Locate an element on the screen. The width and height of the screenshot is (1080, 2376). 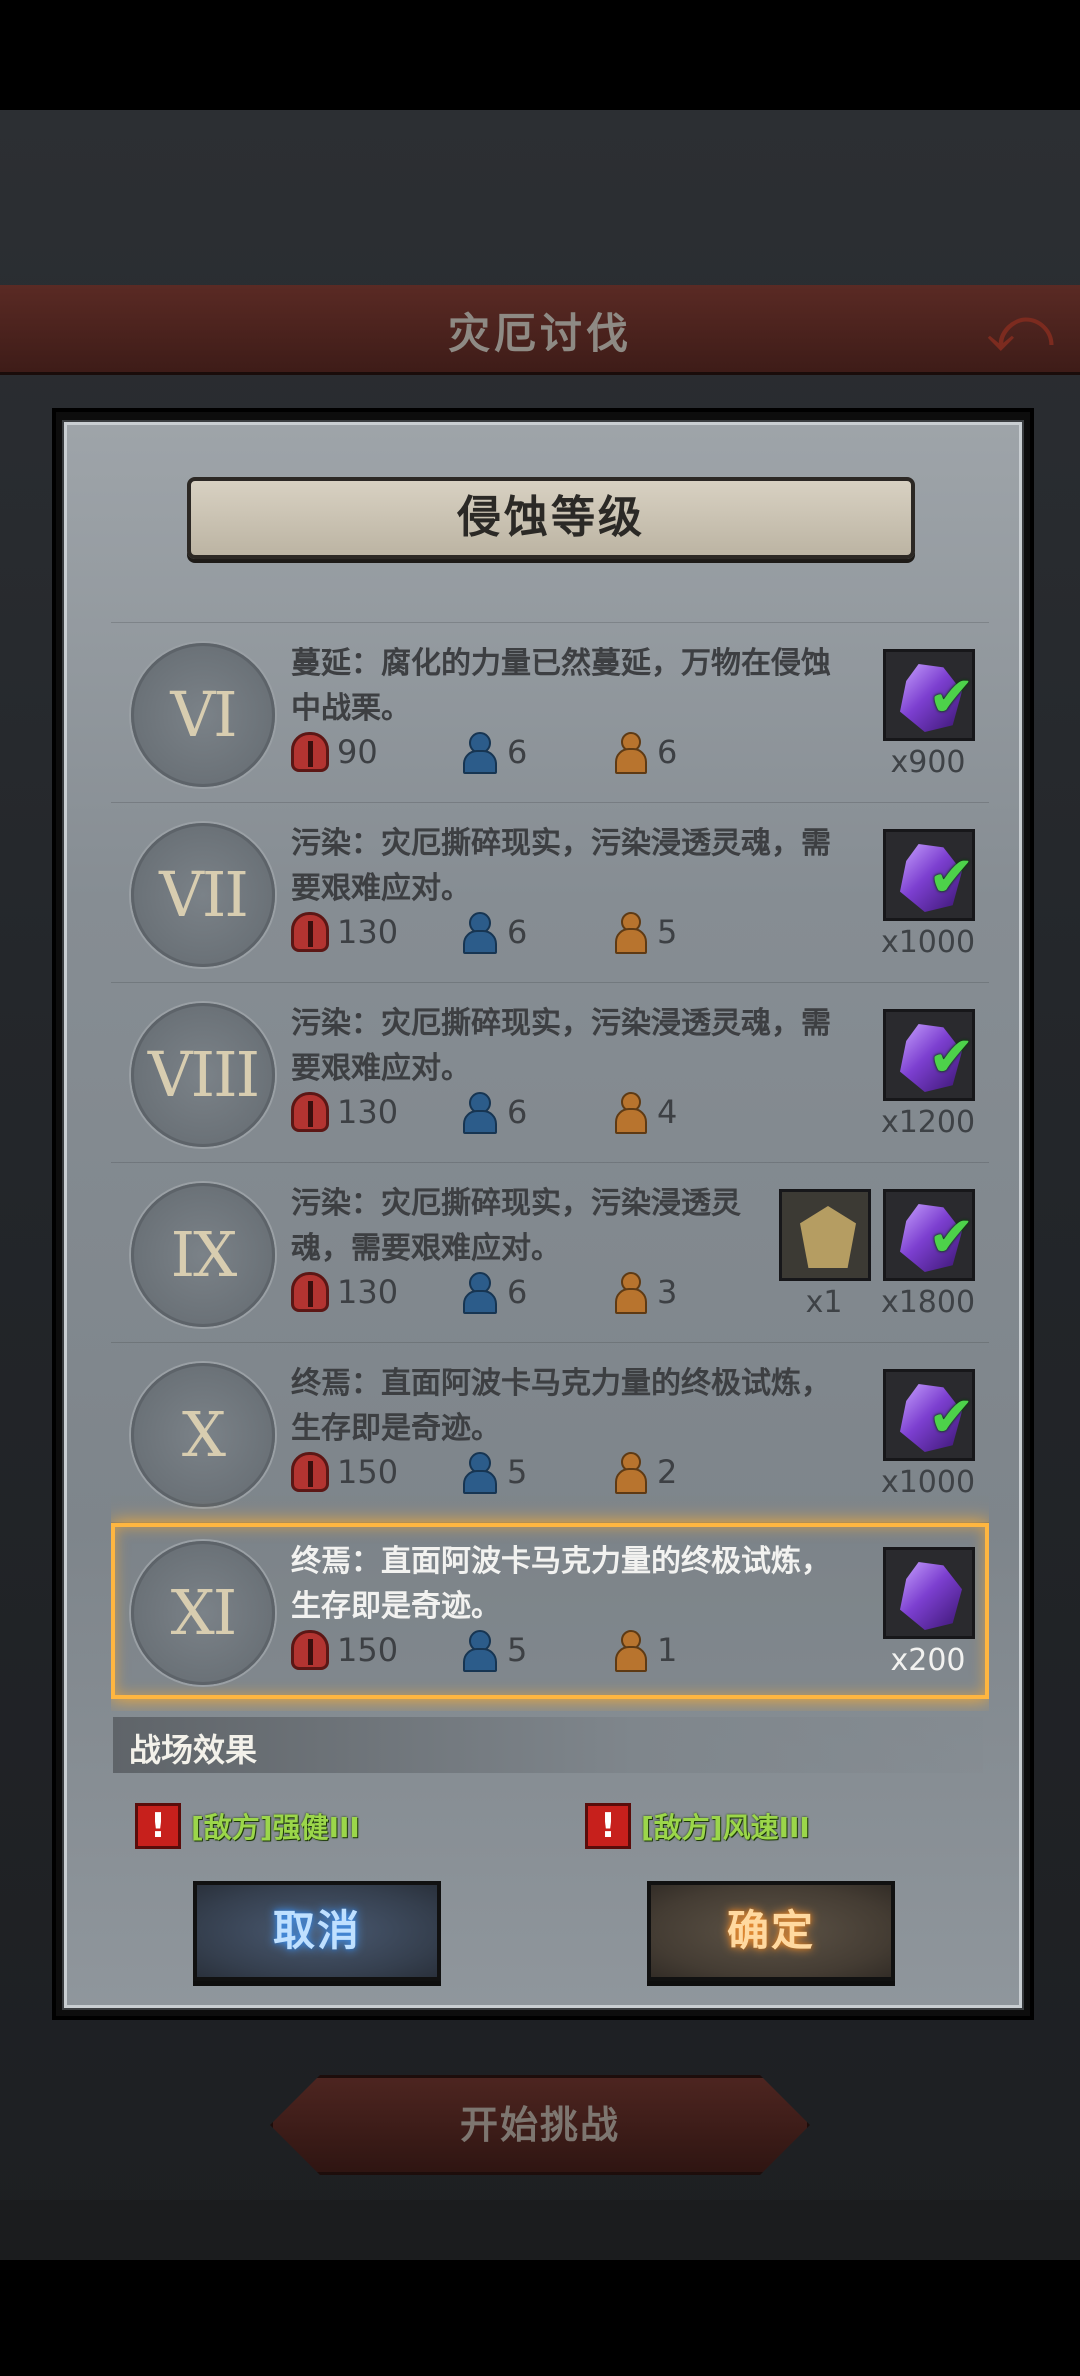
reward-item: ✔ x1200 is located at coordinates (929, 1074).